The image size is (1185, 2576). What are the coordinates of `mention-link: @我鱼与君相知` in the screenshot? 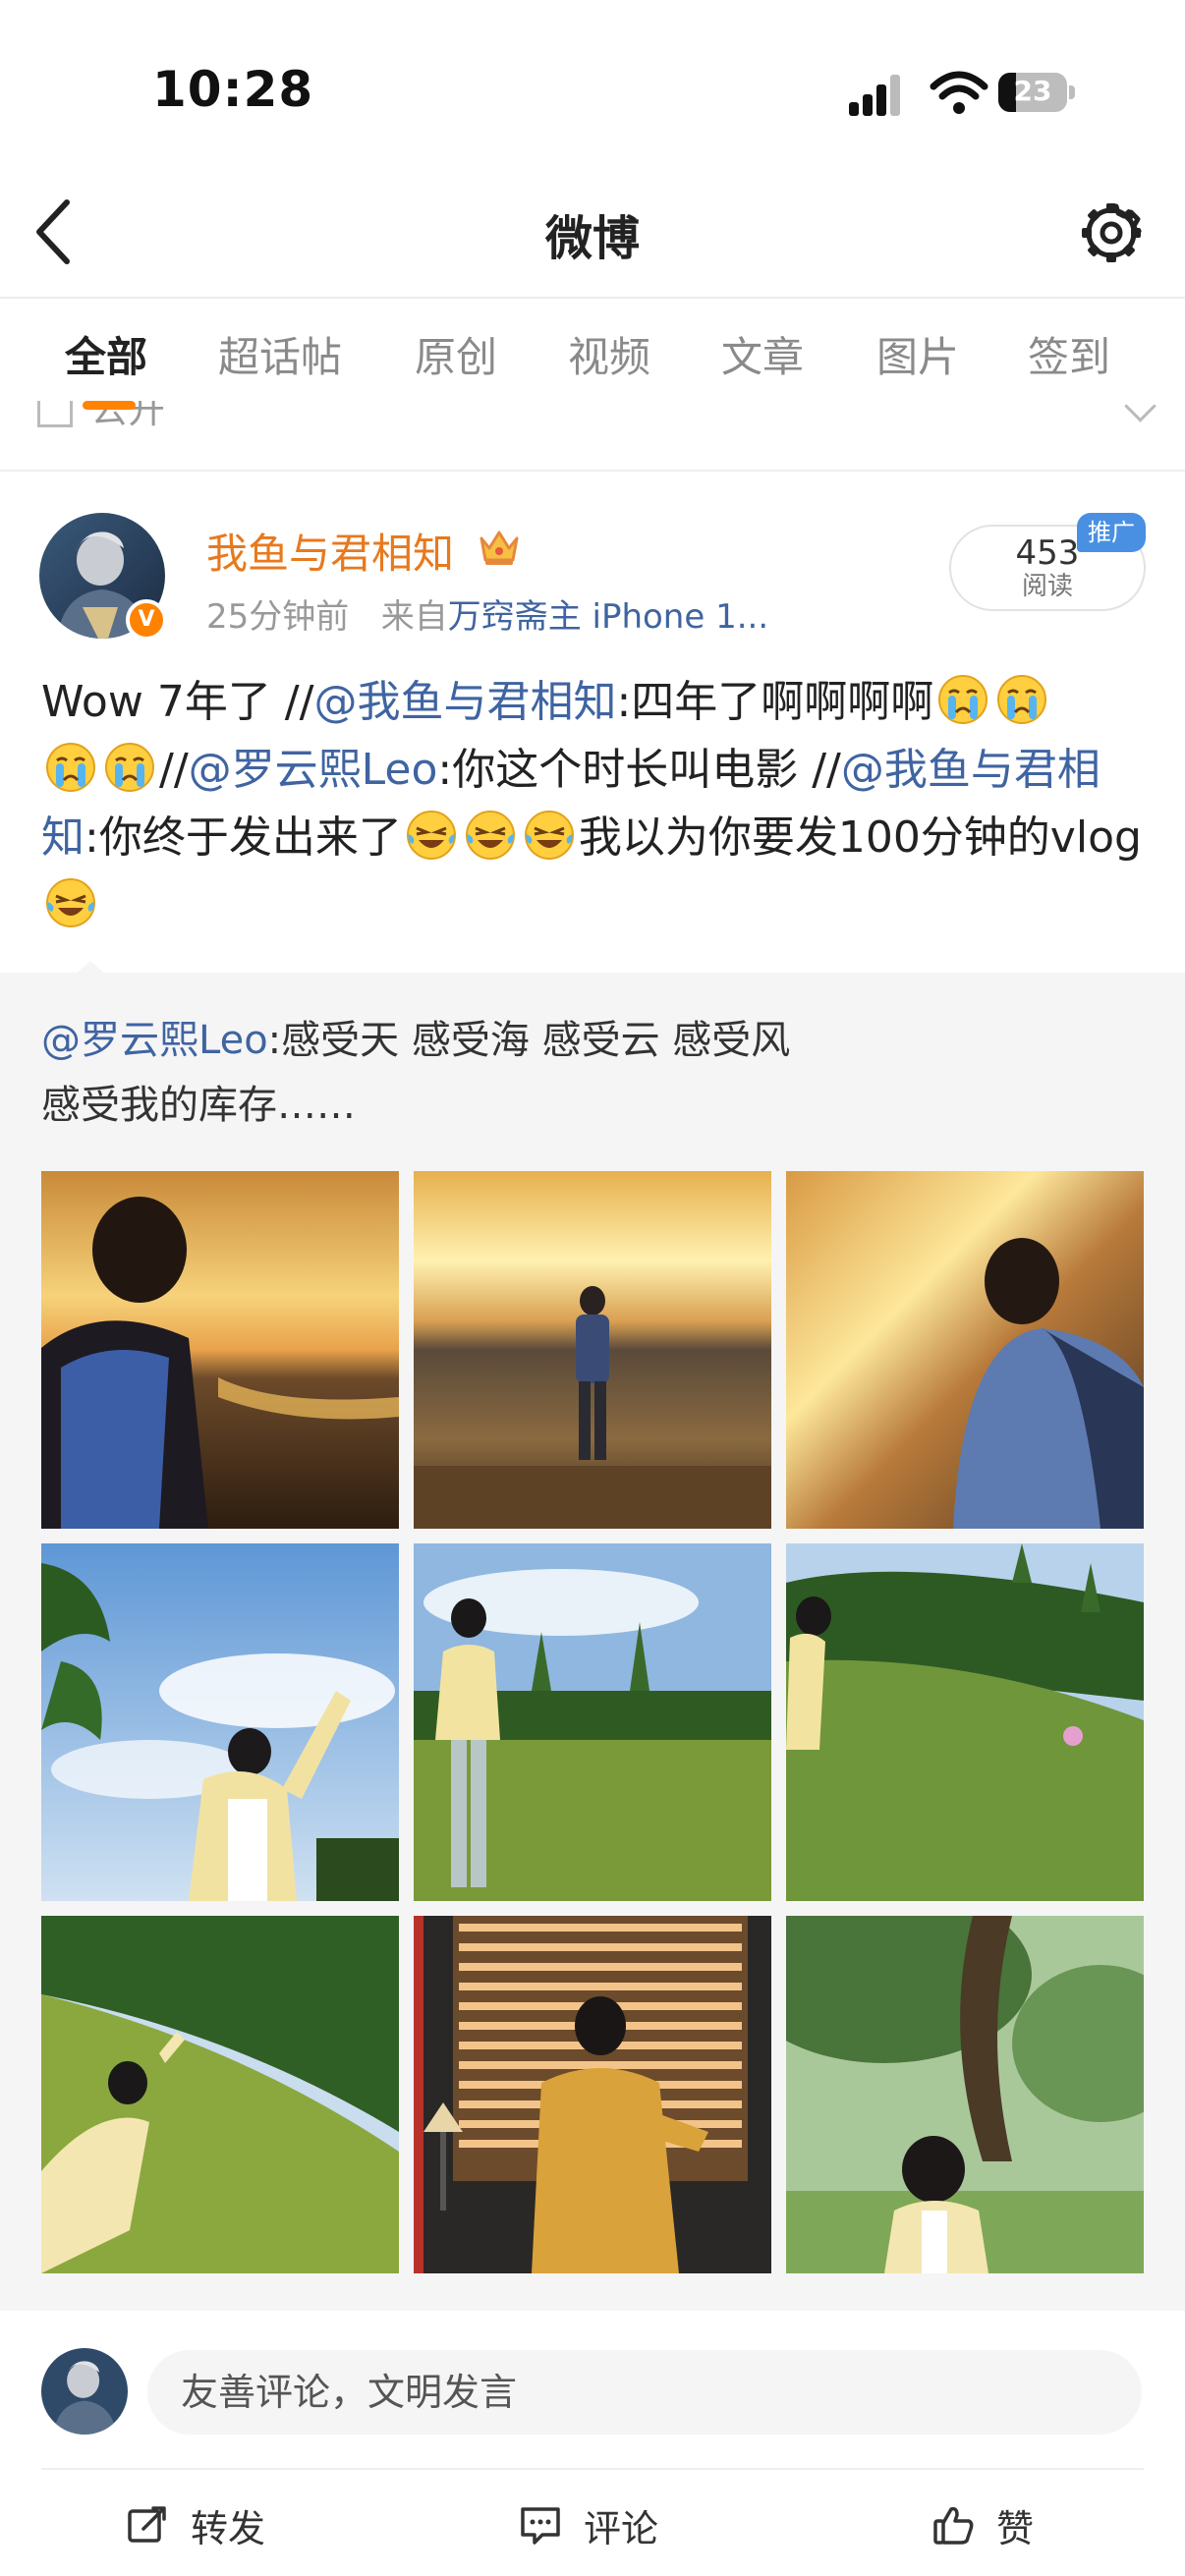 It's located at (465, 702).